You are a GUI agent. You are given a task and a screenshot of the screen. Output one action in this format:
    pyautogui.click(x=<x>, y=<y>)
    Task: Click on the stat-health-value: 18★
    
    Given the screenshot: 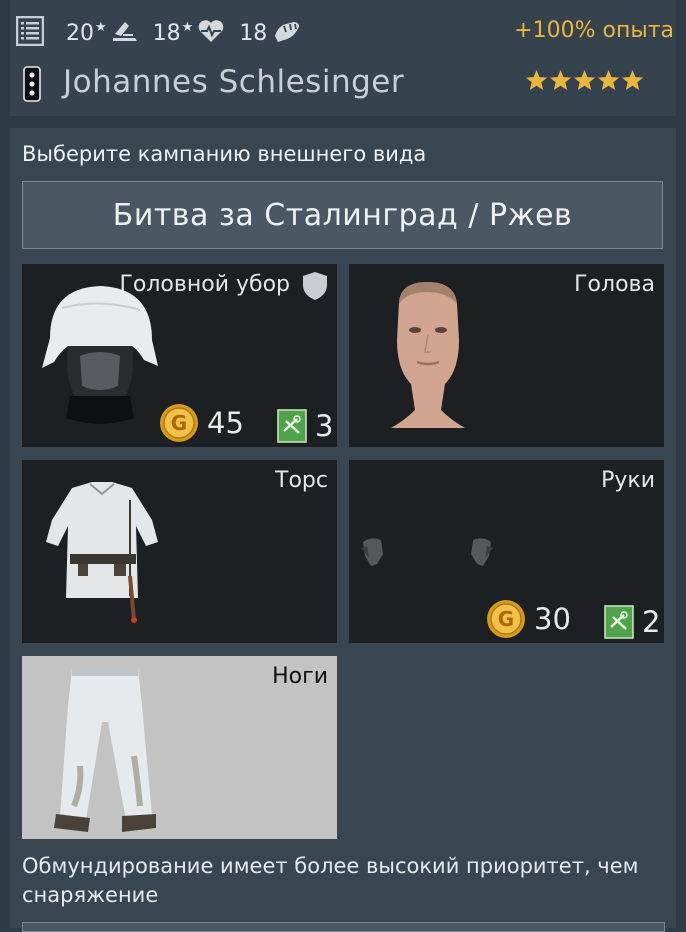 What is the action you would take?
    pyautogui.click(x=173, y=32)
    